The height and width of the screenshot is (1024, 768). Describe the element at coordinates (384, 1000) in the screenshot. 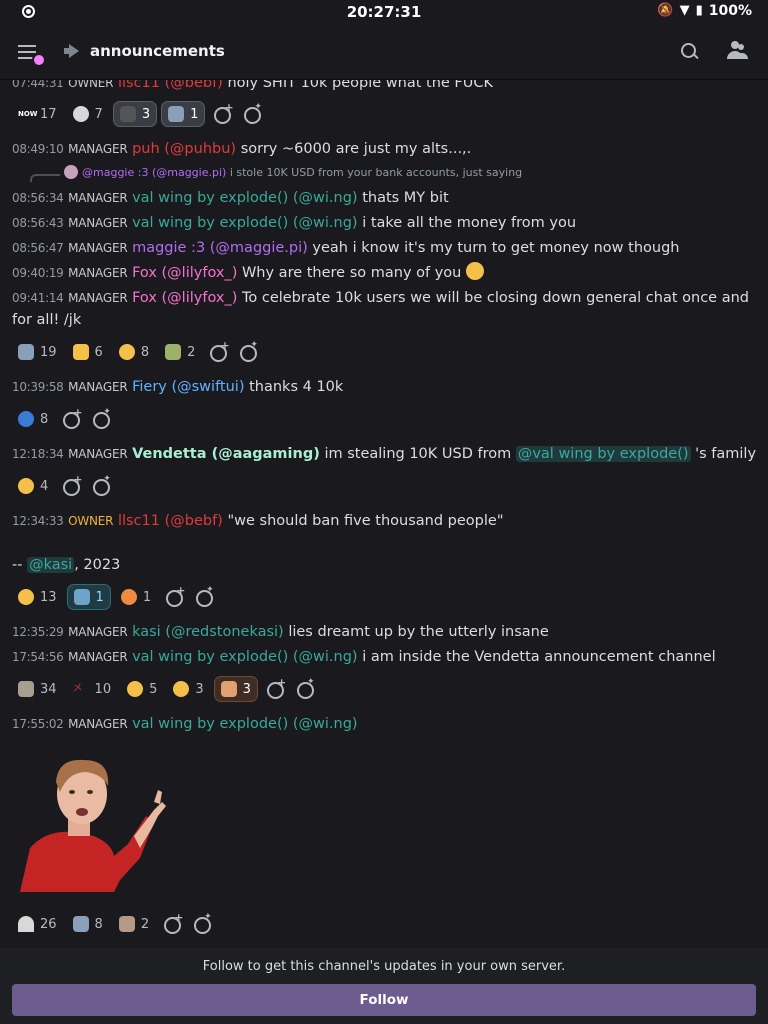

I see `follow-button: Follow` at that location.